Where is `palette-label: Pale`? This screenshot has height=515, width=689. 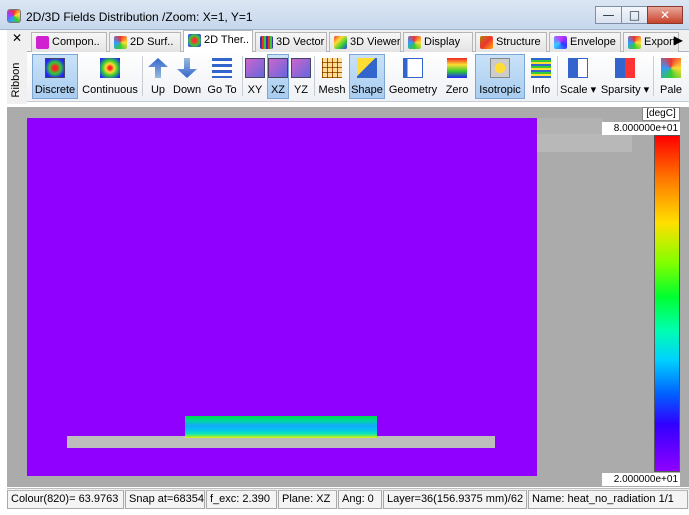 palette-label: Pale is located at coordinates (671, 90).